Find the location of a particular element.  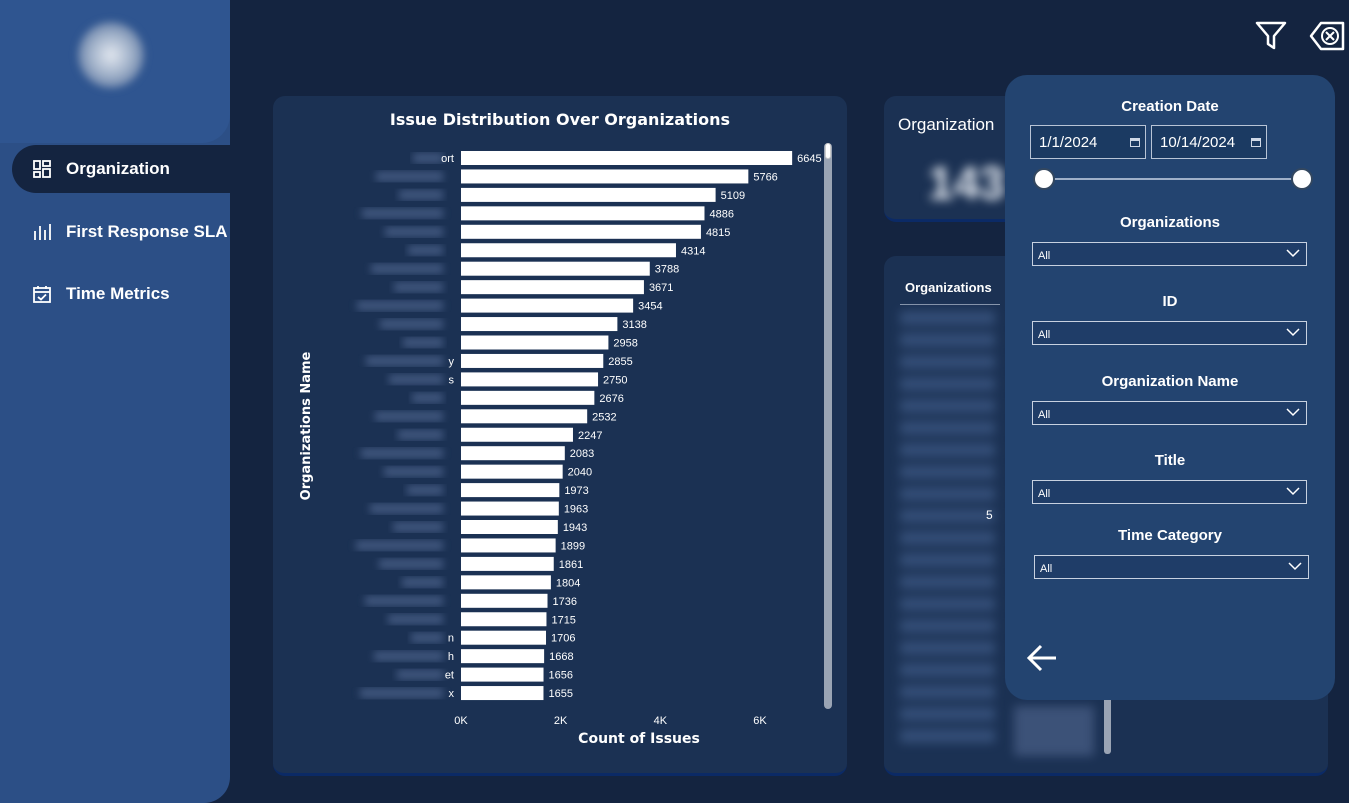

data-label: 2083 is located at coordinates (582, 454).